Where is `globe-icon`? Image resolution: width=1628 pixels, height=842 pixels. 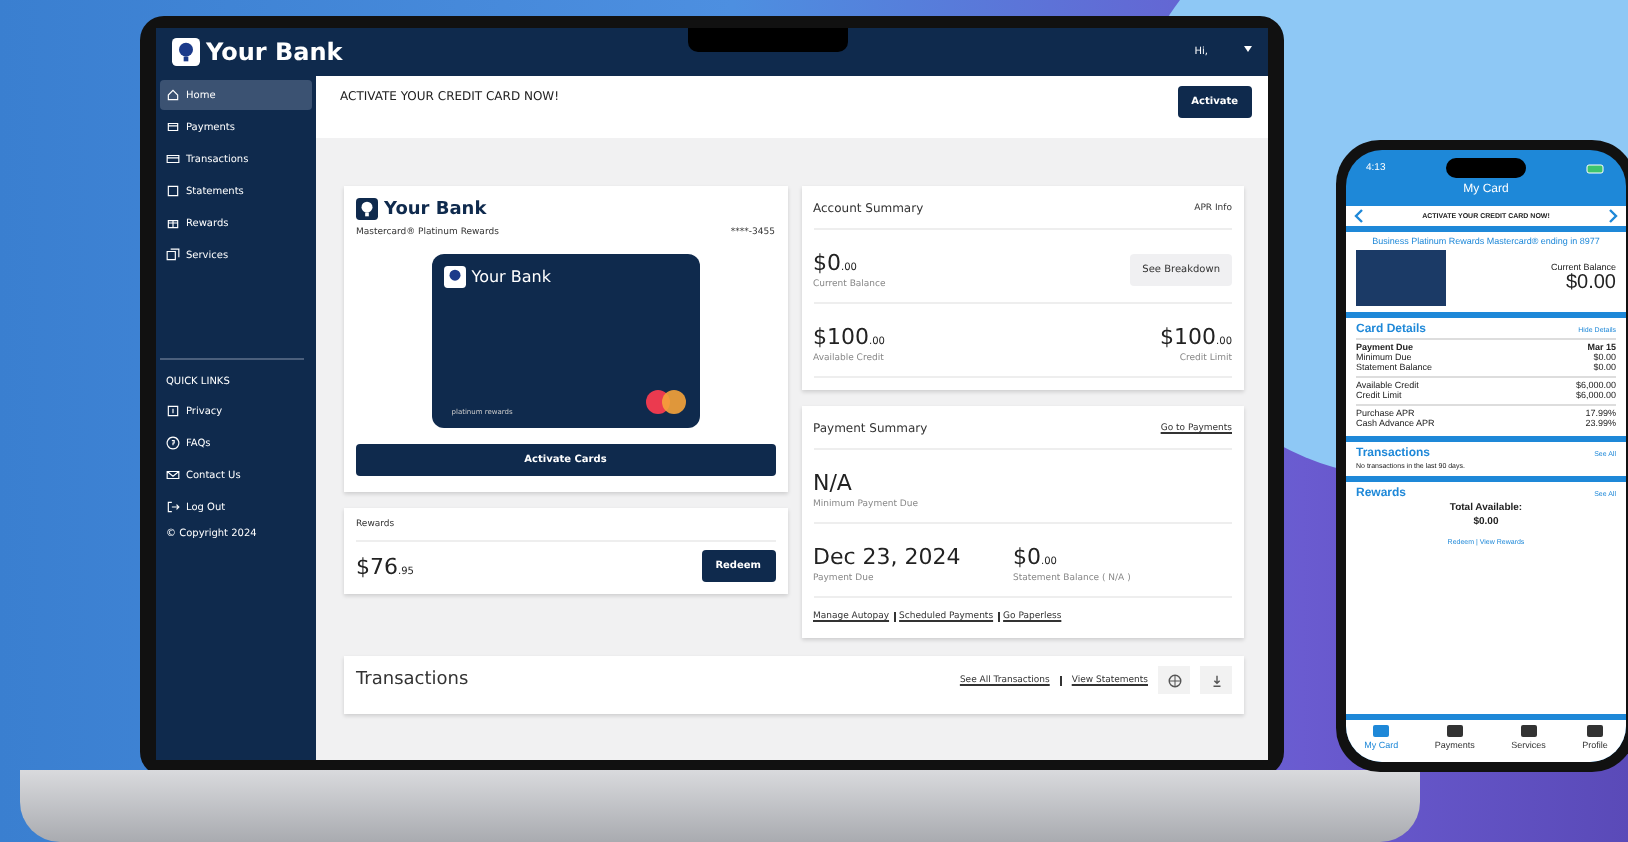
globe-icon is located at coordinates (1174, 680).